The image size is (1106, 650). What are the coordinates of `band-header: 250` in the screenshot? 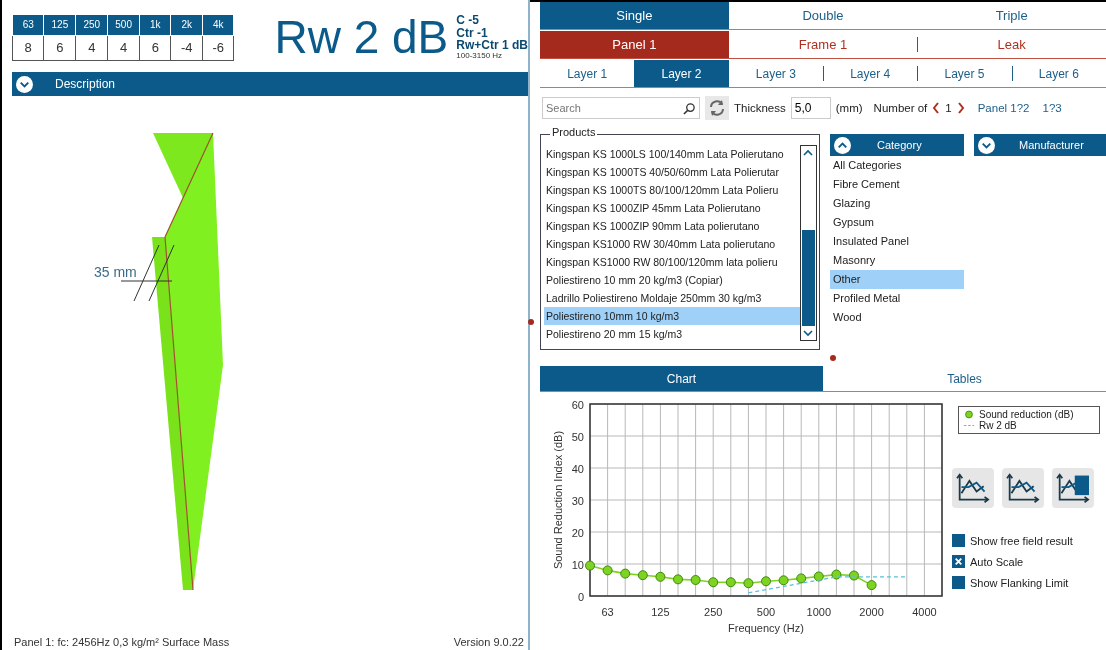 It's located at (91, 24).